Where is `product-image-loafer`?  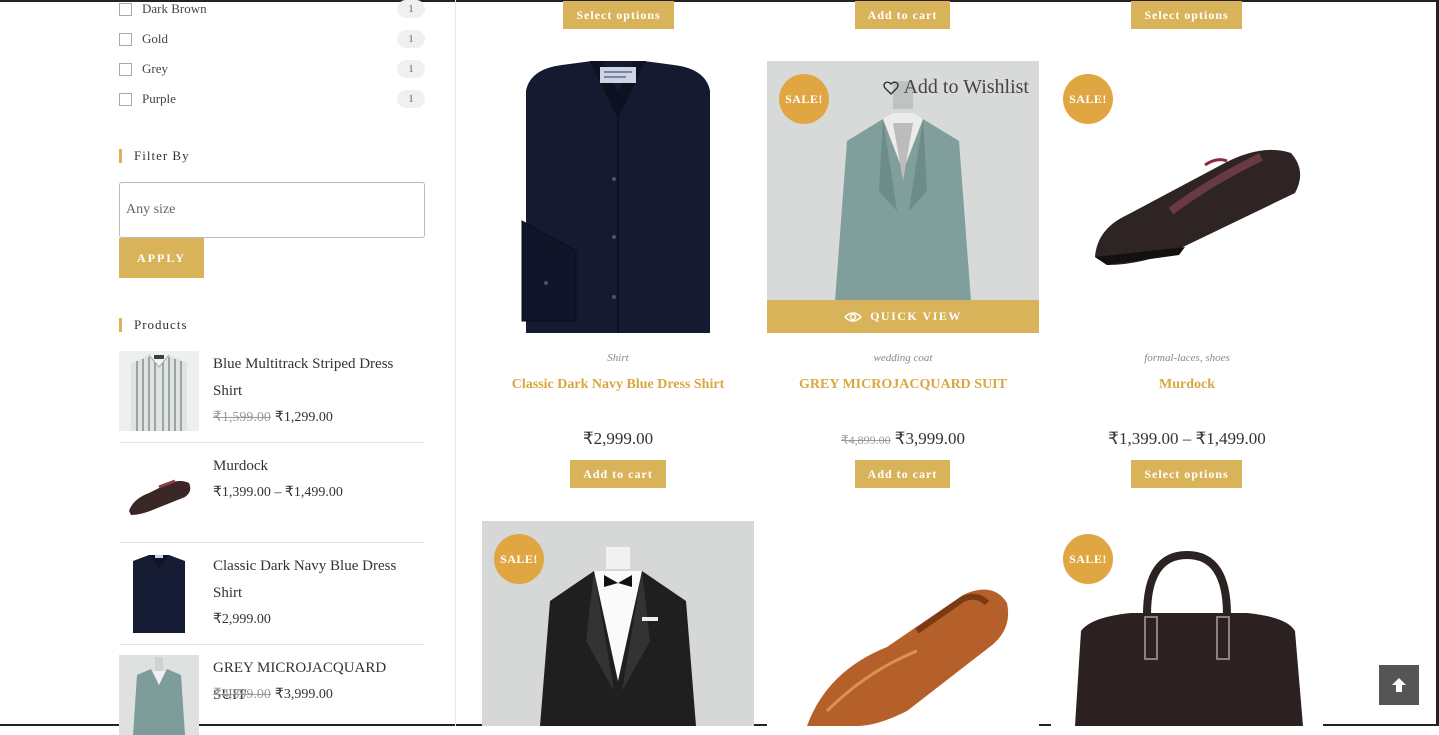 product-image-loafer is located at coordinates (903, 623).